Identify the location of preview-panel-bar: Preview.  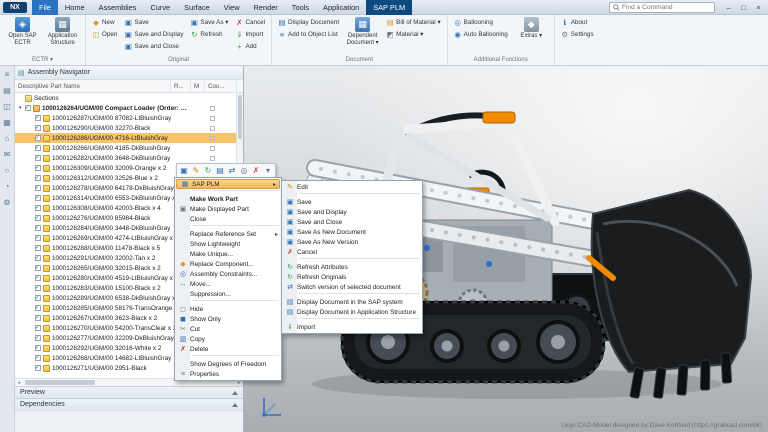
(129, 392).